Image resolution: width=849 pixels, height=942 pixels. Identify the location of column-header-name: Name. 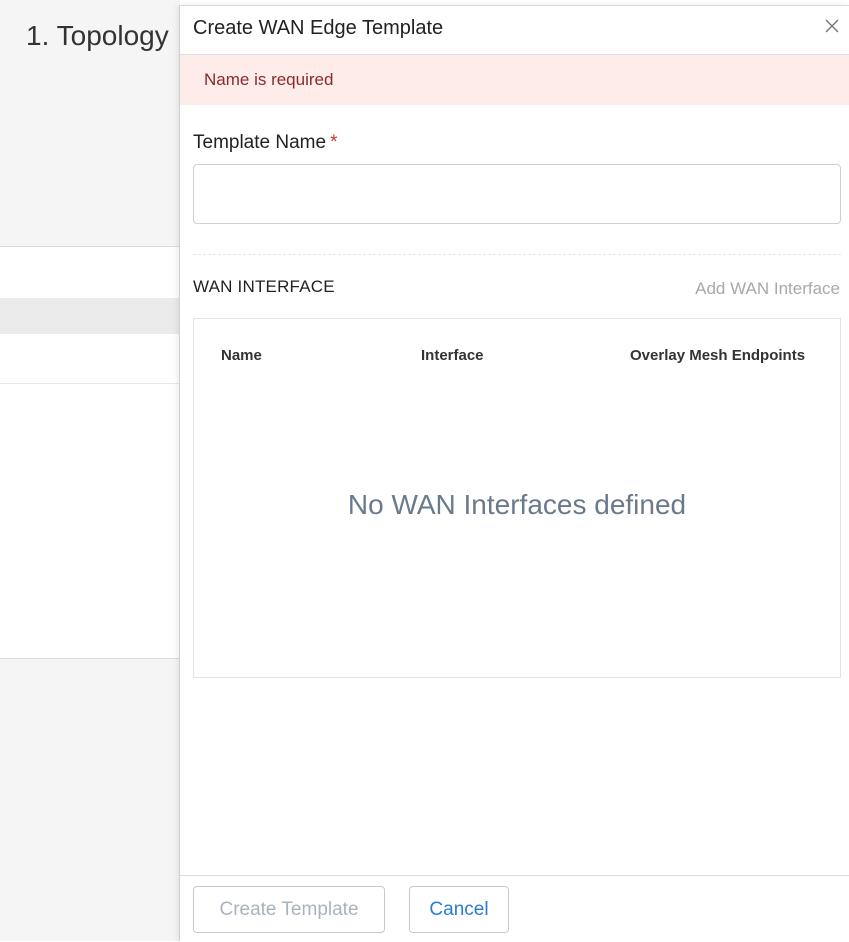
(241, 355).